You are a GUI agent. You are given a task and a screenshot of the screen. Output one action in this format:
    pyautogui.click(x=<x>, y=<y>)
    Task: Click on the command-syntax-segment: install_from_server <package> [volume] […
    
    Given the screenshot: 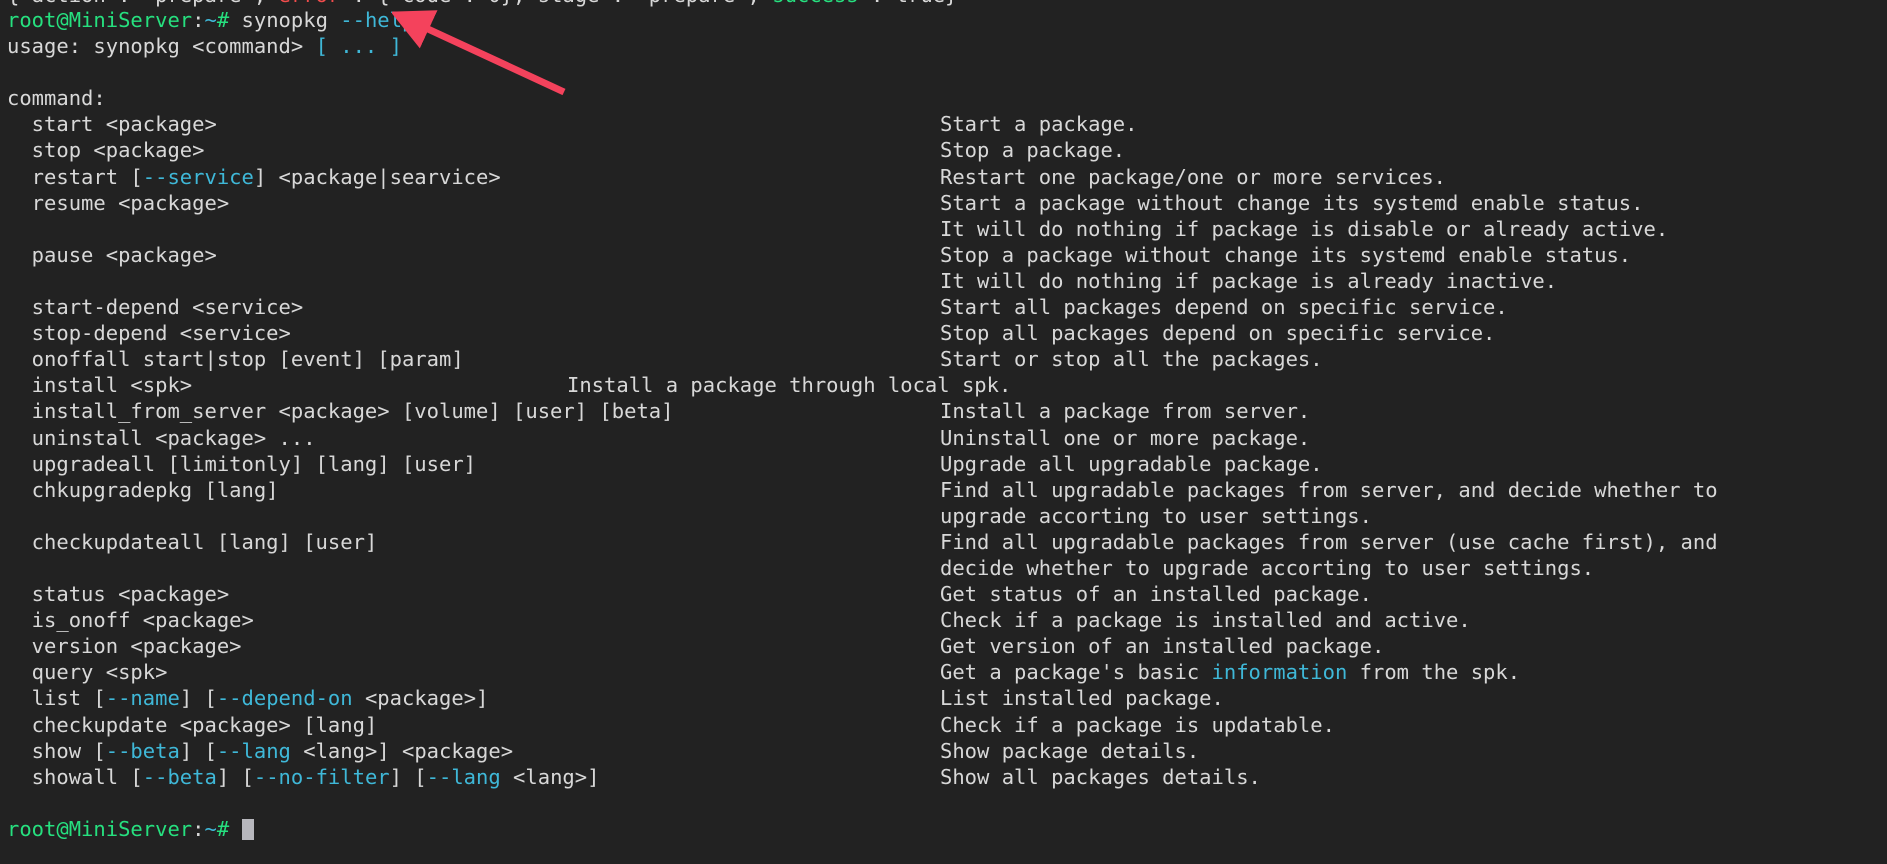 What is the action you would take?
    pyautogui.click(x=340, y=411)
    